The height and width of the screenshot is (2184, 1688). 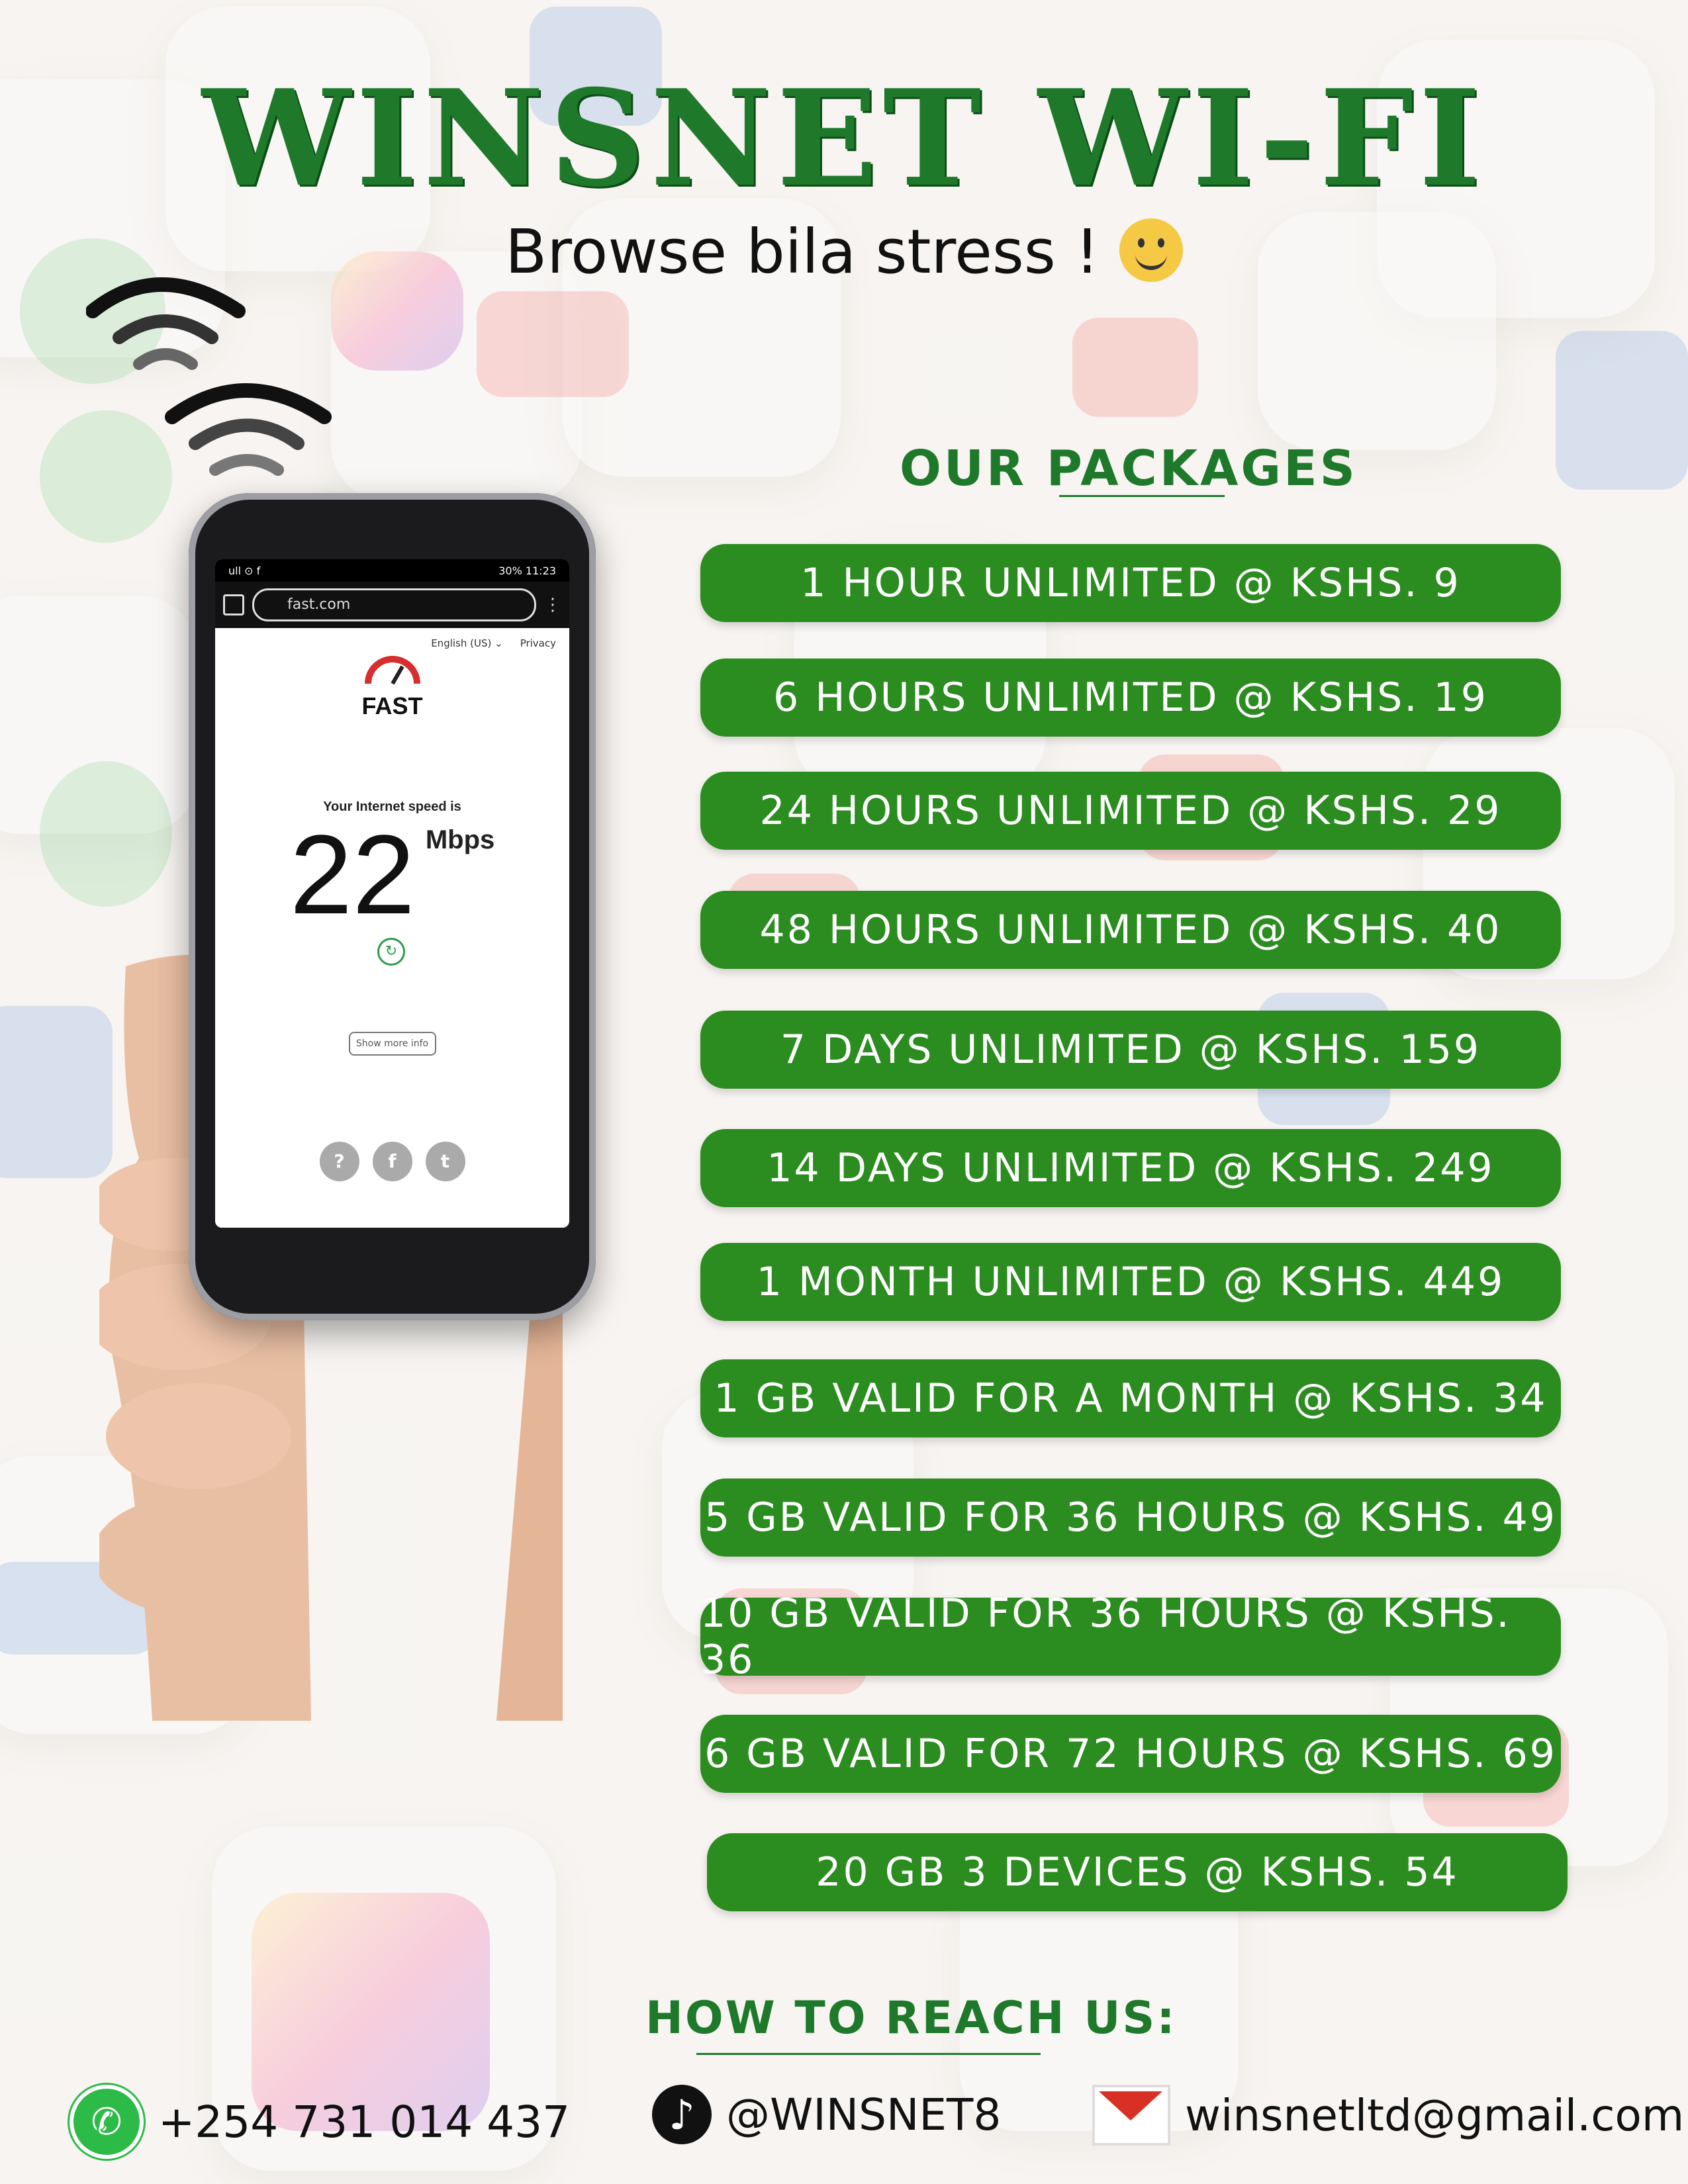 What do you see at coordinates (844, 138) in the screenshot?
I see `brand-title: WINSNET WI-FI` at bounding box center [844, 138].